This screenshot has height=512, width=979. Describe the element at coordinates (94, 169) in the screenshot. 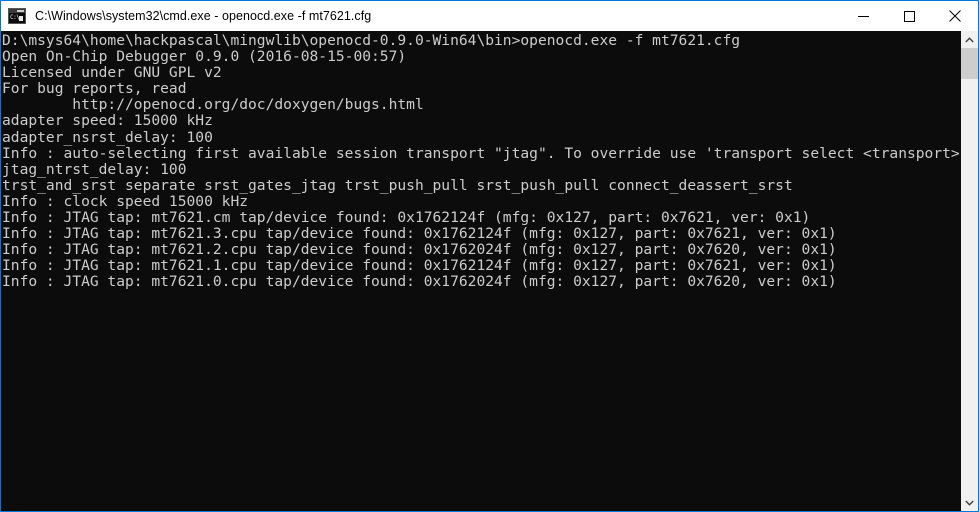

I see `console-line: jtag_ntrst_delay: 100` at that location.